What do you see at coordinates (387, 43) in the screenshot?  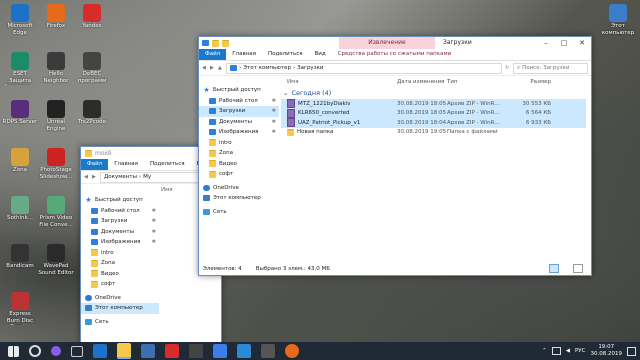 I see `context-tab-extract: Извлечение` at bounding box center [387, 43].